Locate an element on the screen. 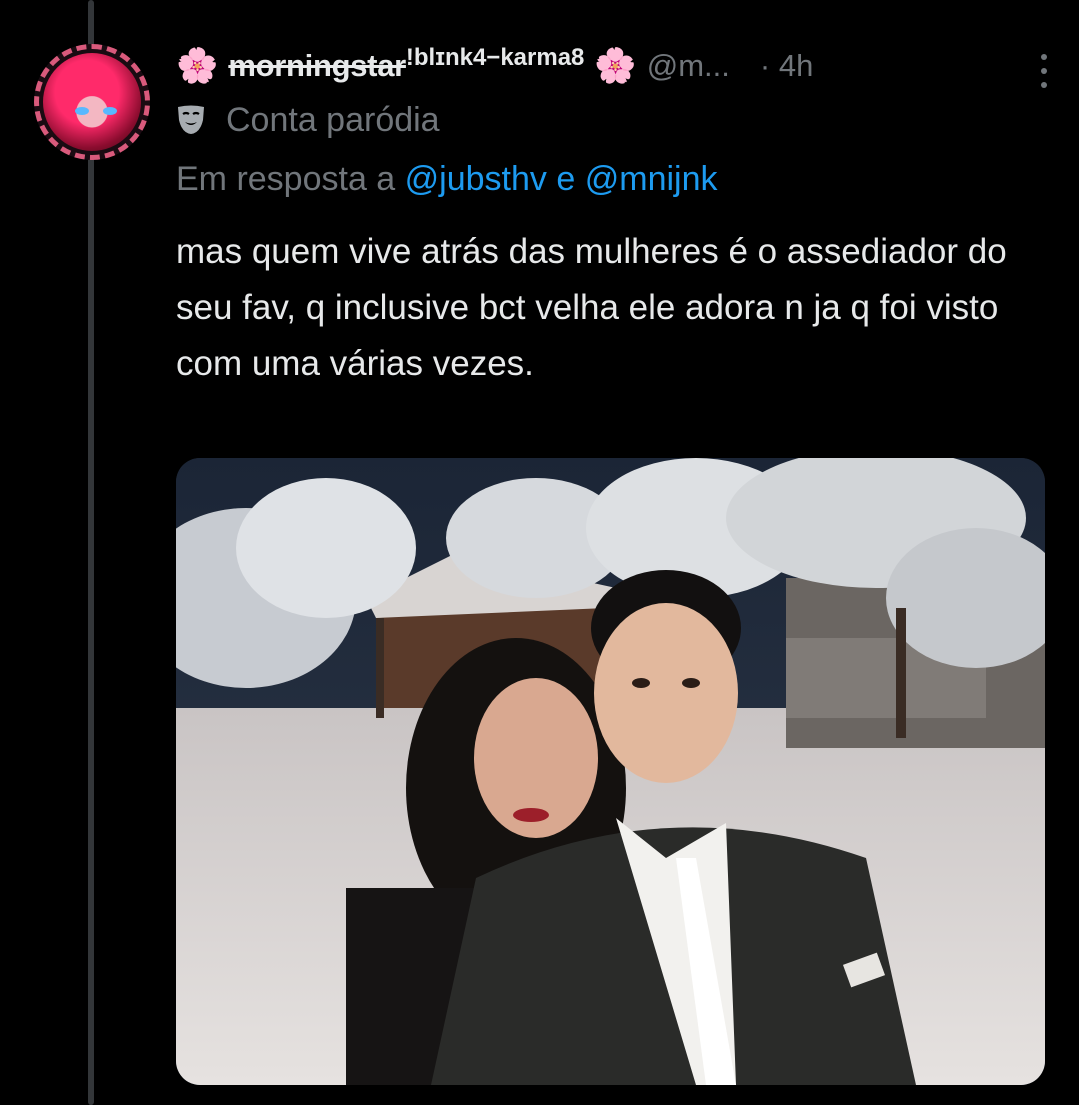 The height and width of the screenshot is (1105, 1079). avatar-image is located at coordinates (92, 102).